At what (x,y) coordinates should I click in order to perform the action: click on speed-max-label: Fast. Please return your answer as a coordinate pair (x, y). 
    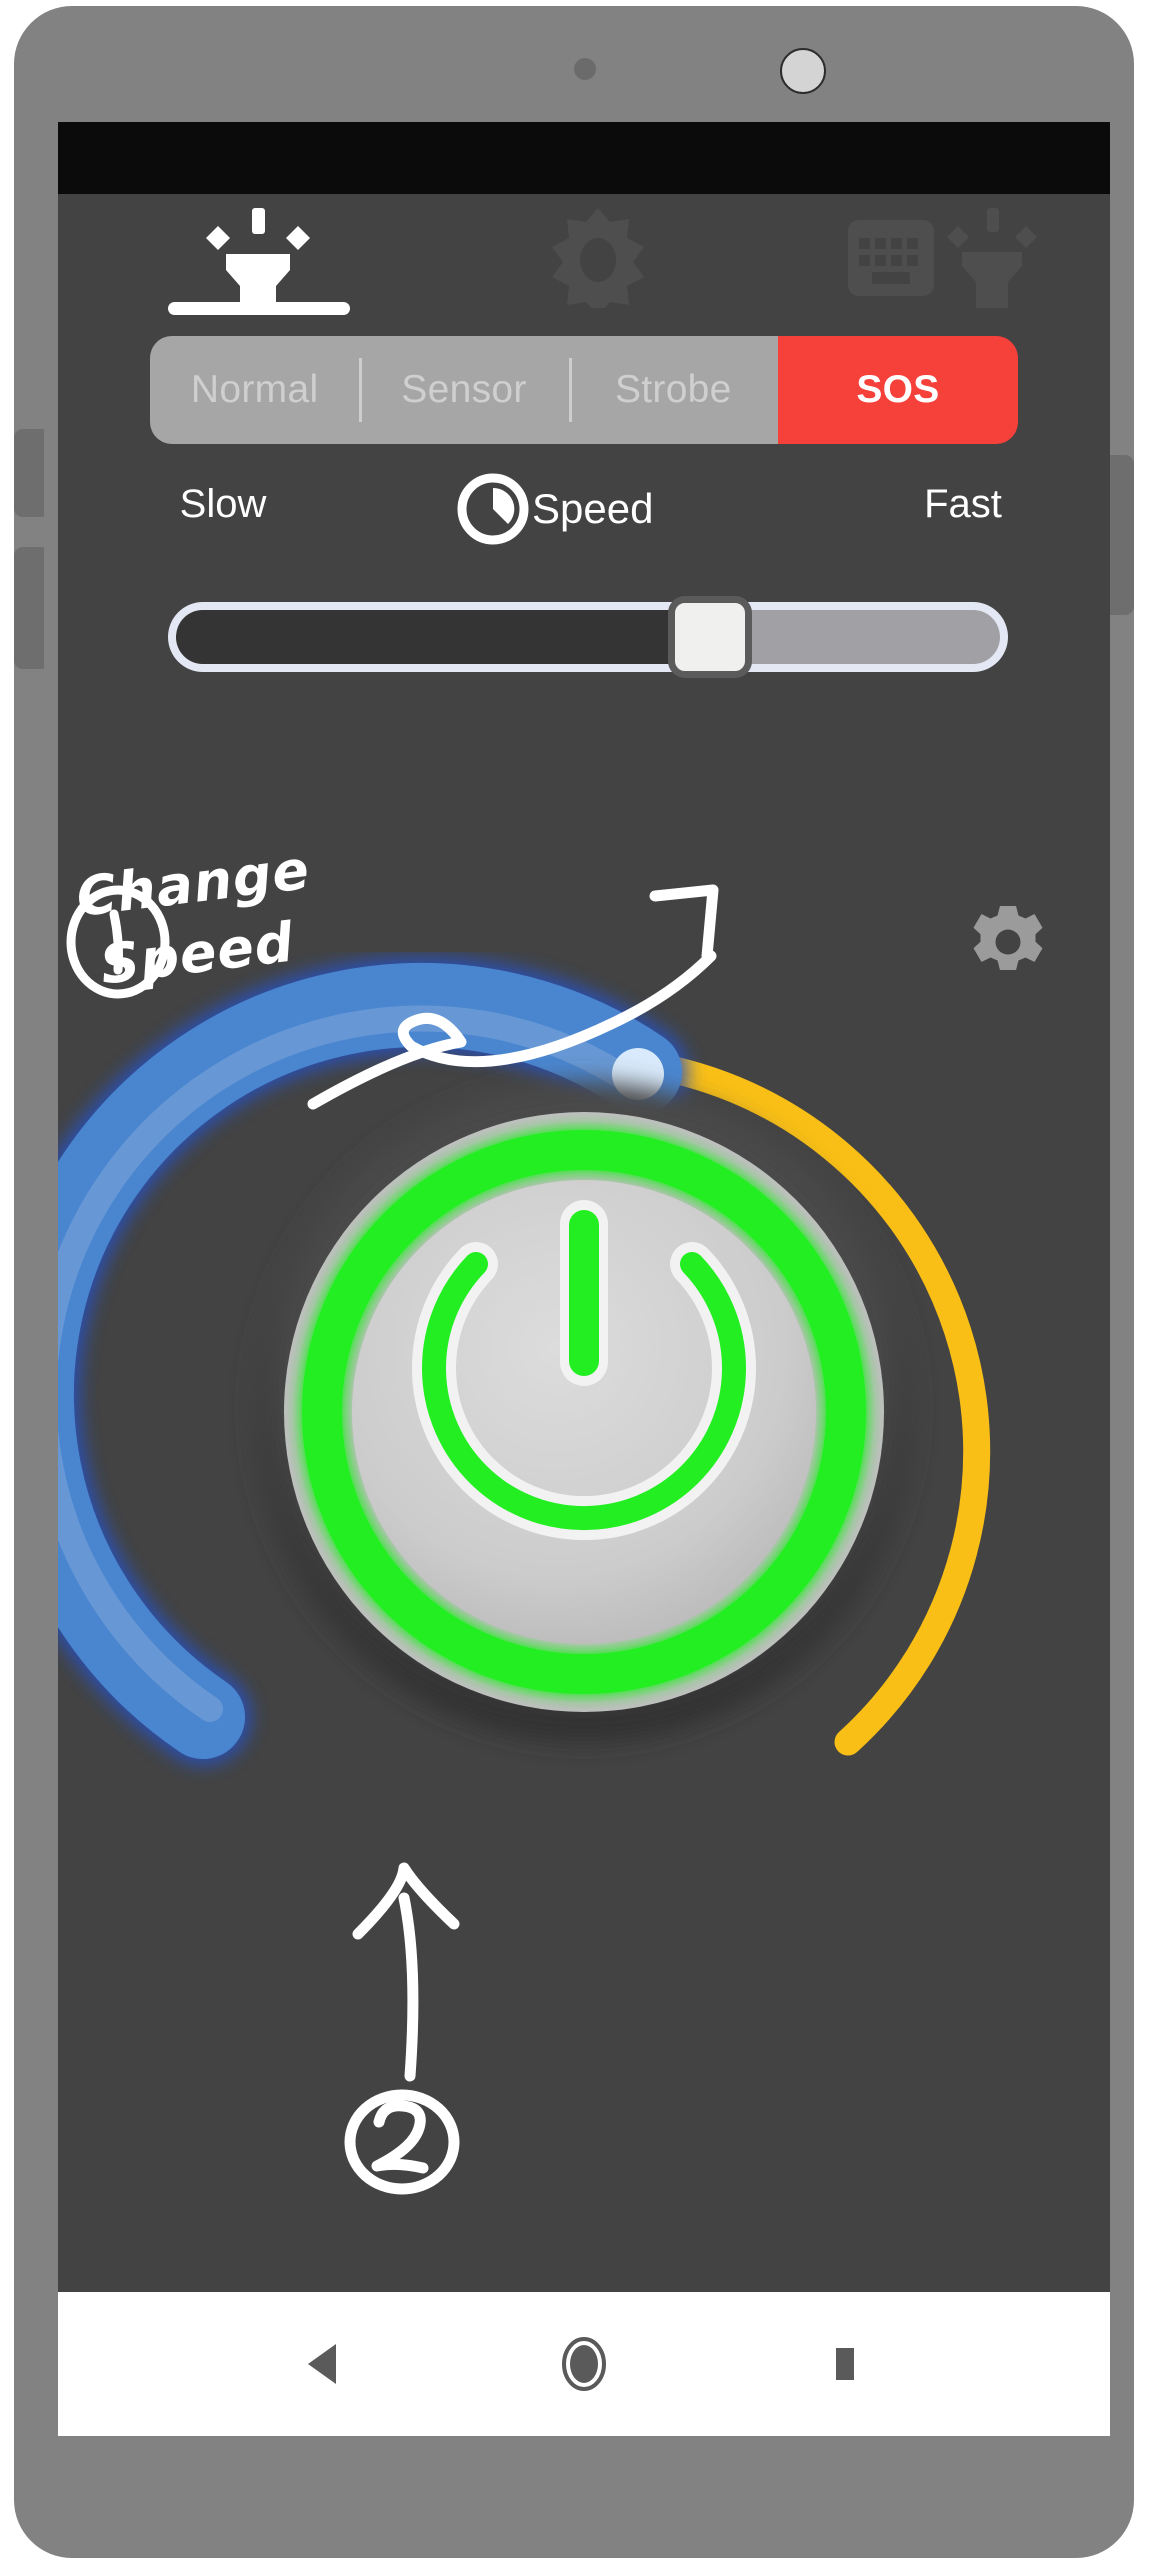
    Looking at the image, I should click on (963, 504).